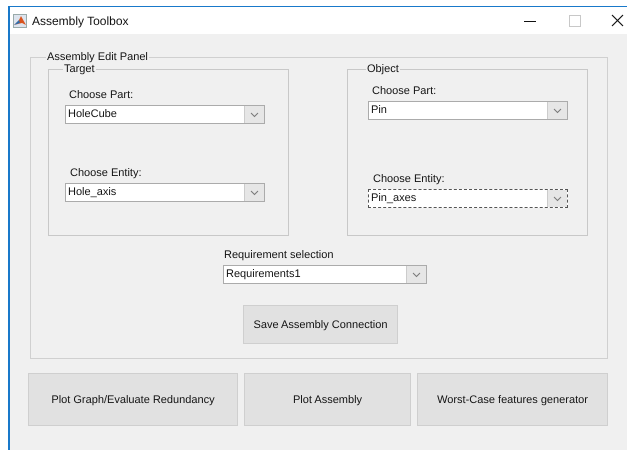 The width and height of the screenshot is (627, 450). I want to click on field-label: Requirement selection, so click(279, 255).